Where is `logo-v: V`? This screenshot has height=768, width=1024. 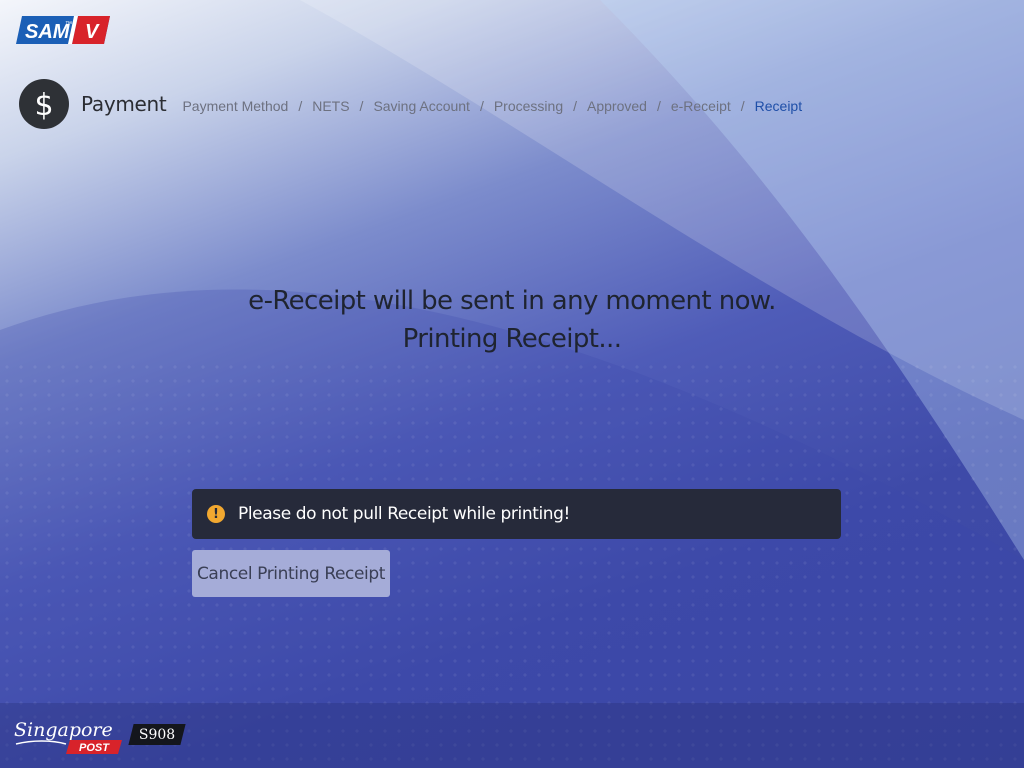
logo-v: V is located at coordinates (92, 32).